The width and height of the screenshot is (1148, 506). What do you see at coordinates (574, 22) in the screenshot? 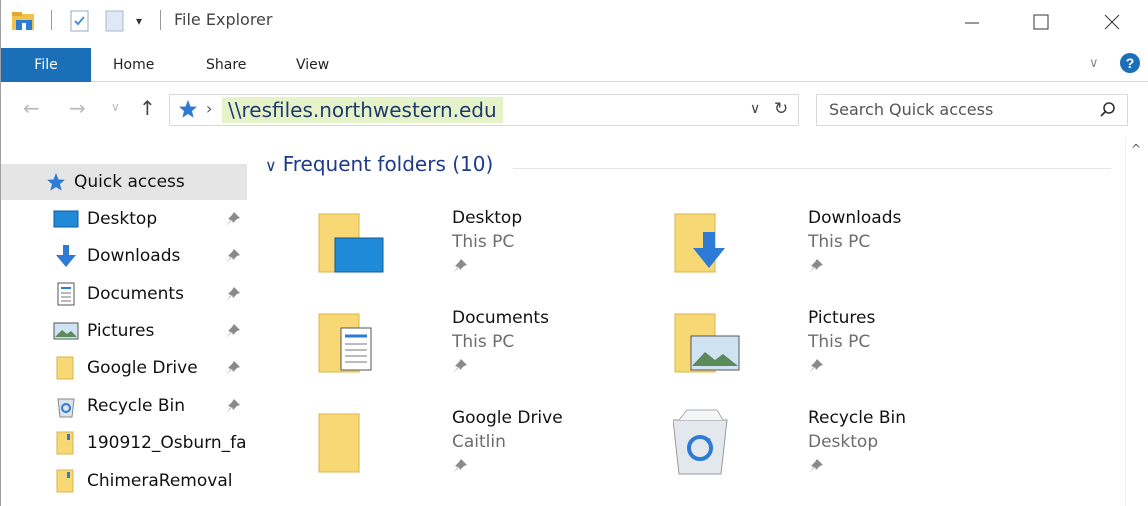
I see `title-bar: ▾ File Explorer` at bounding box center [574, 22].